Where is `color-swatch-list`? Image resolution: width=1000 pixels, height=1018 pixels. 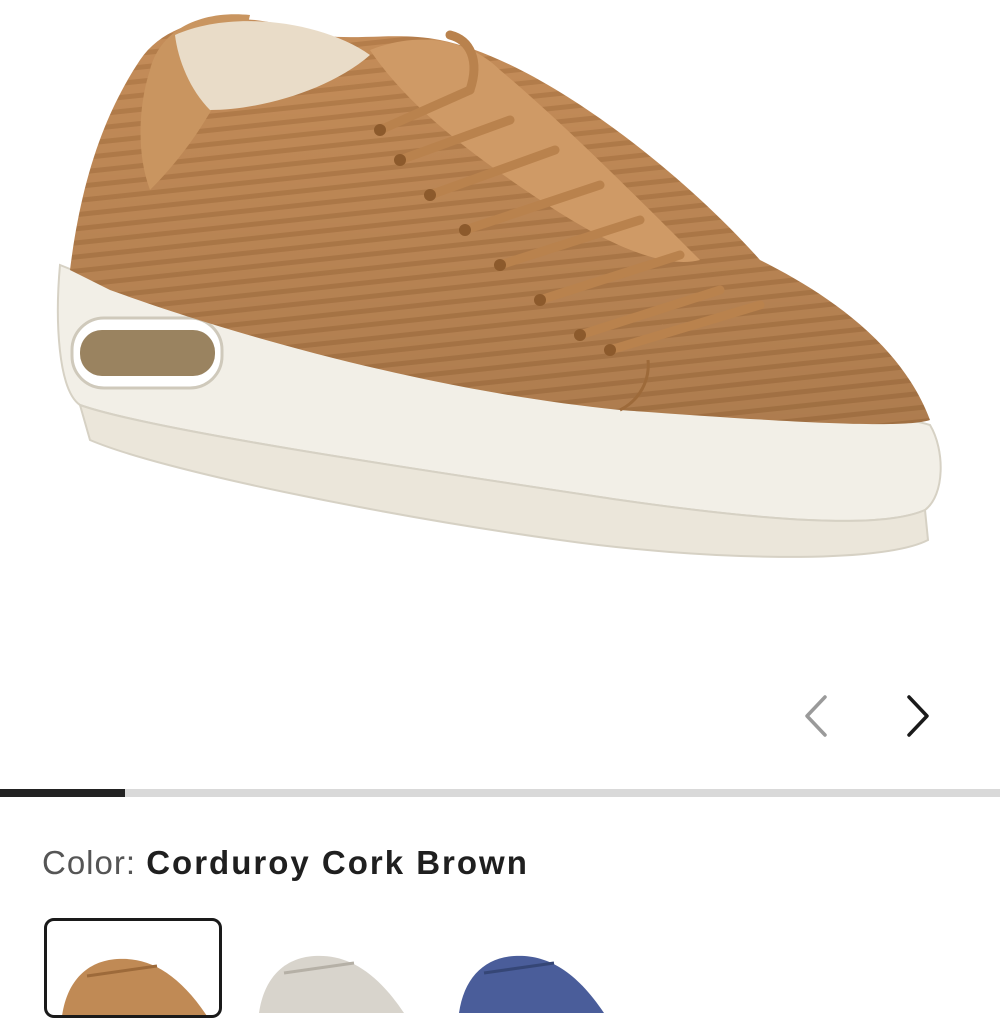
color-swatch-list is located at coordinates (500, 968).